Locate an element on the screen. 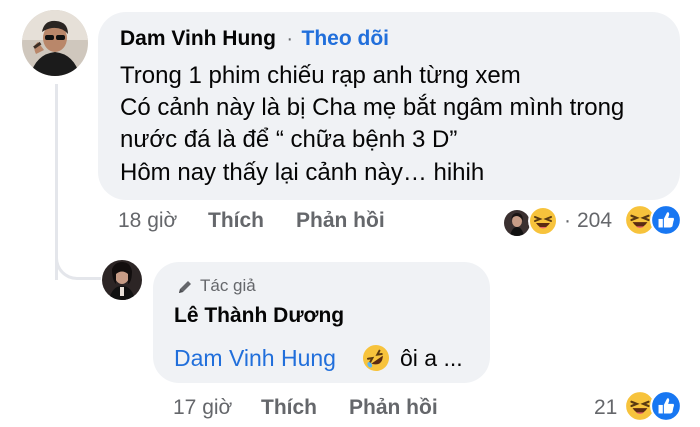 This screenshot has width=700, height=427. commenter-avatar is located at coordinates (55, 43).